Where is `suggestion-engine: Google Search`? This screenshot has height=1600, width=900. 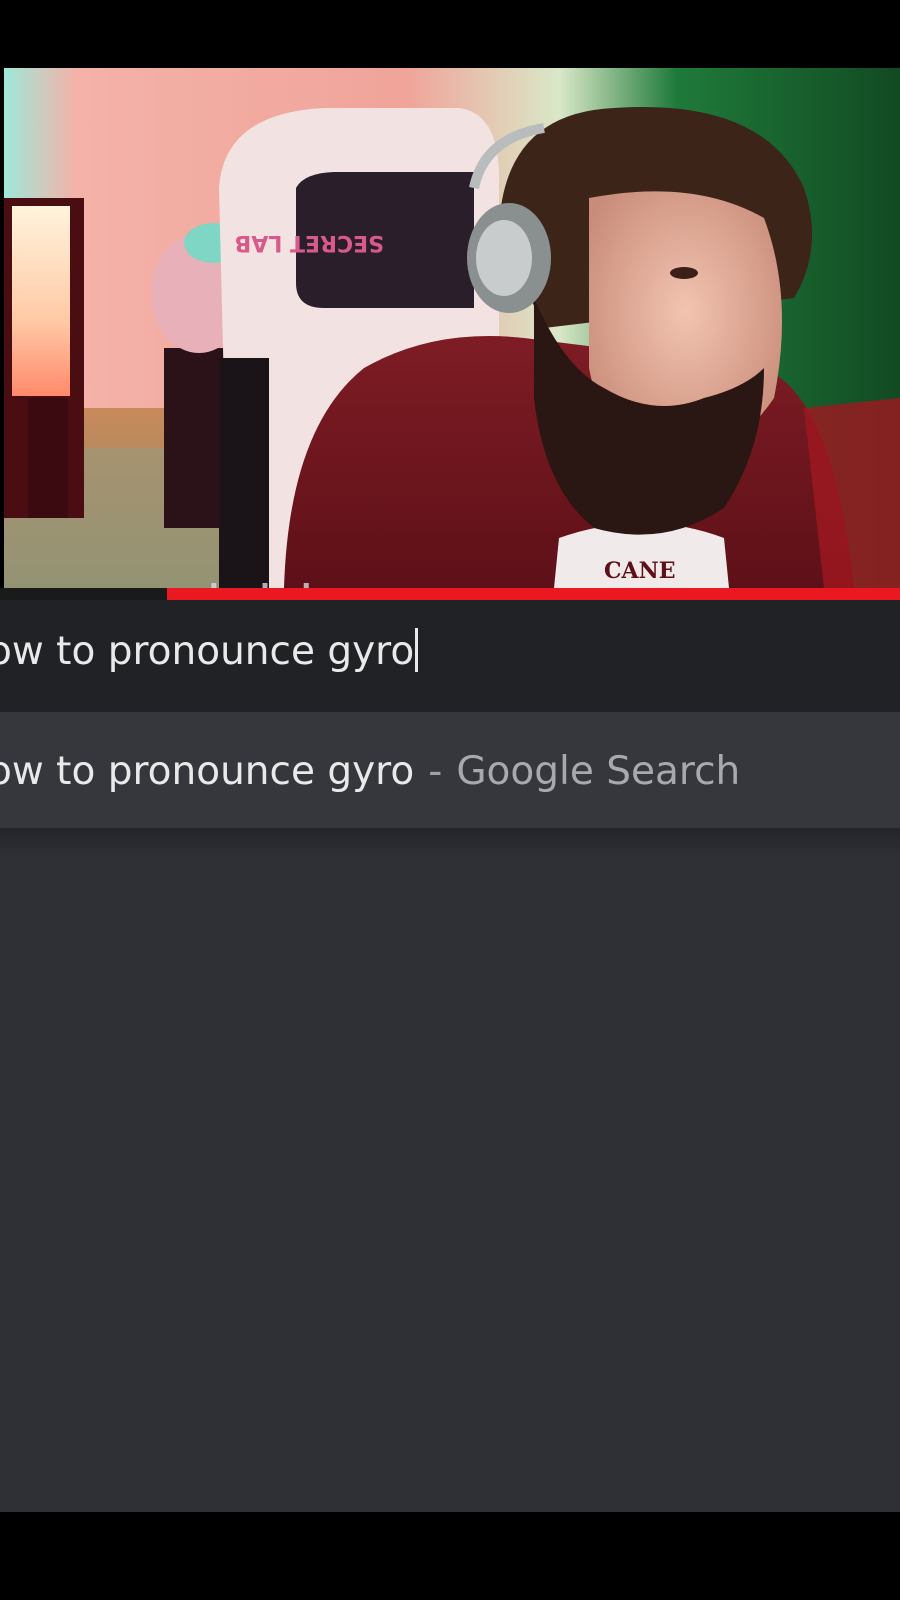
suggestion-engine: Google Search is located at coordinates (598, 771).